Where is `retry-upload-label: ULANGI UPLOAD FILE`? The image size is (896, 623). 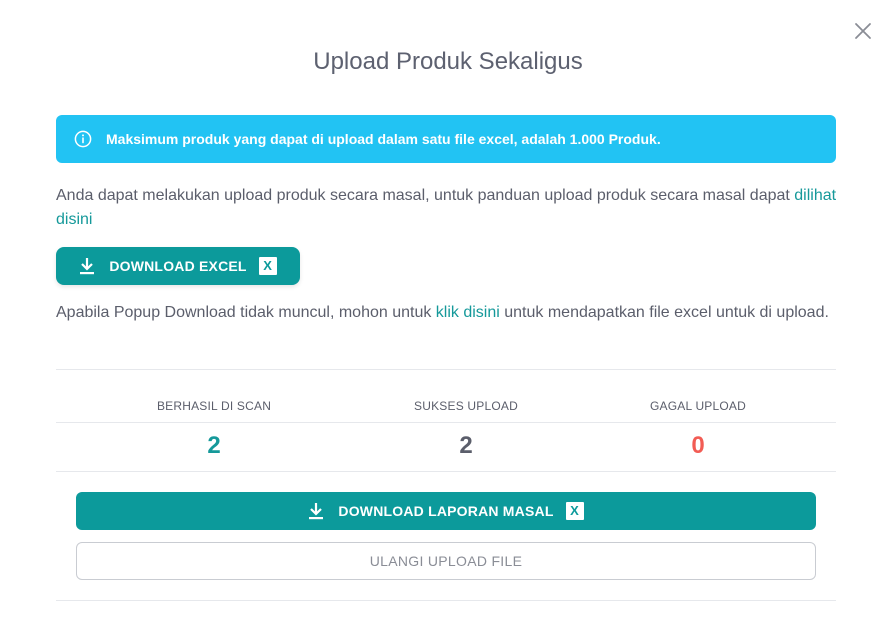 retry-upload-label: ULANGI UPLOAD FILE is located at coordinates (446, 561).